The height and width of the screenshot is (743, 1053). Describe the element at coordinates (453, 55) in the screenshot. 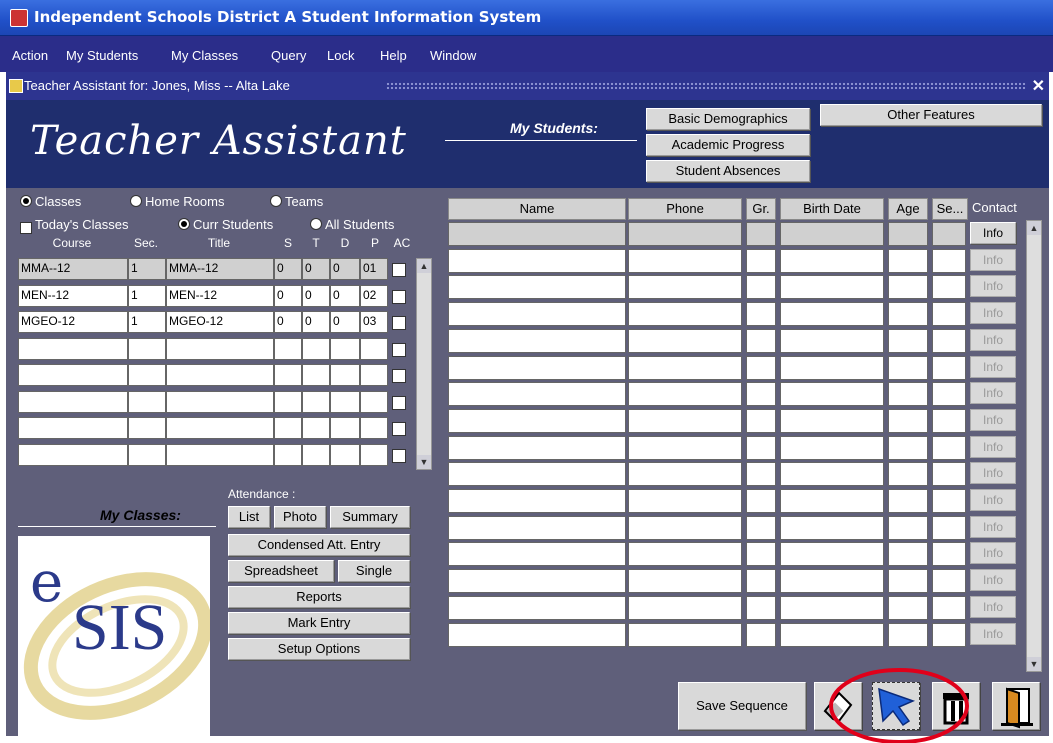

I see `menu-window: Window` at that location.